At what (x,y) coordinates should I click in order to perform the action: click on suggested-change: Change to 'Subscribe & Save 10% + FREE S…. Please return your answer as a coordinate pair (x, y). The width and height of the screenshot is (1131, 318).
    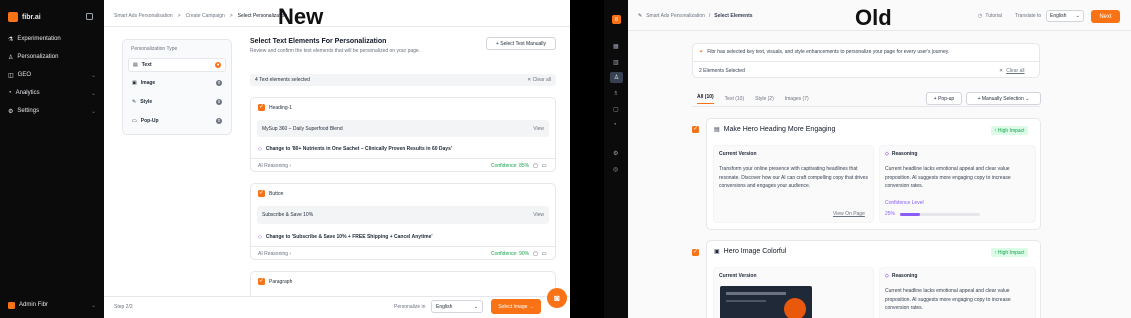
    Looking at the image, I should click on (349, 237).